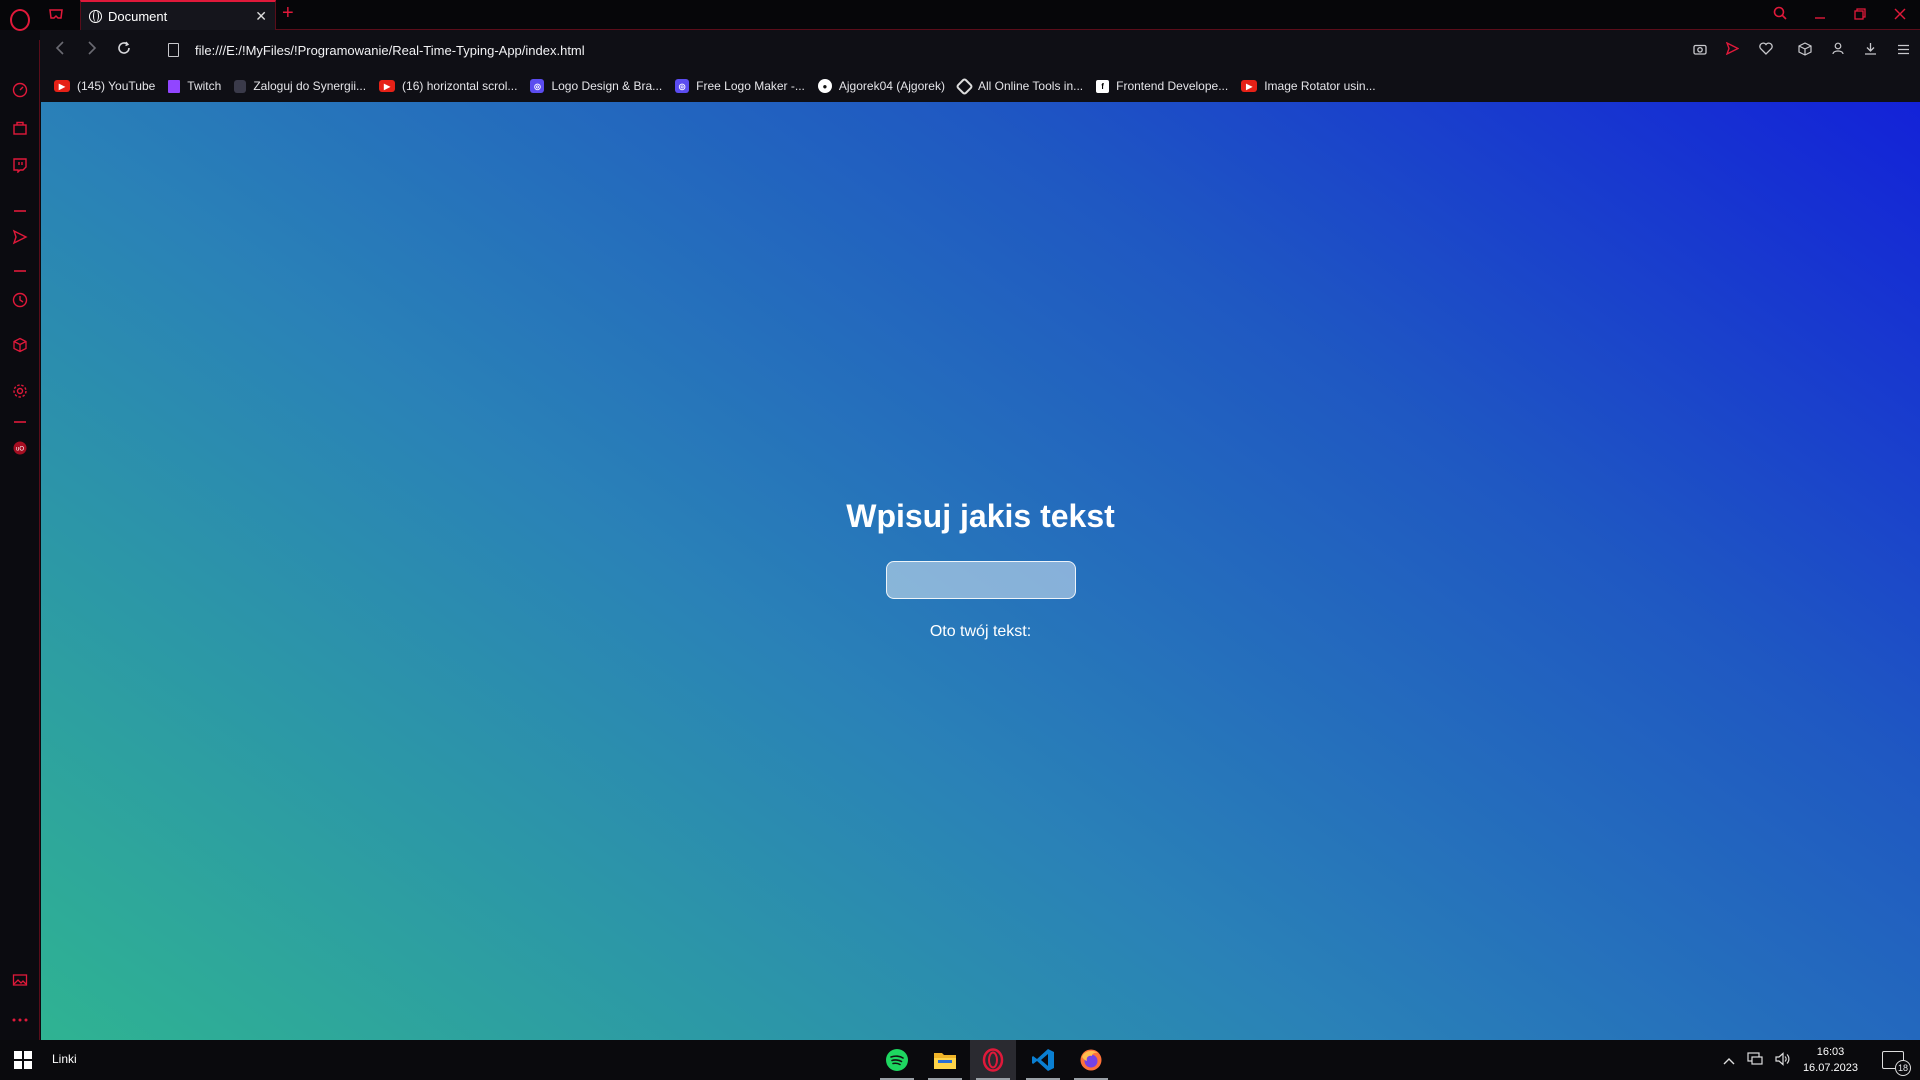 This screenshot has height=1080, width=1920. What do you see at coordinates (1699, 50) in the screenshot?
I see `snapshot-icon` at bounding box center [1699, 50].